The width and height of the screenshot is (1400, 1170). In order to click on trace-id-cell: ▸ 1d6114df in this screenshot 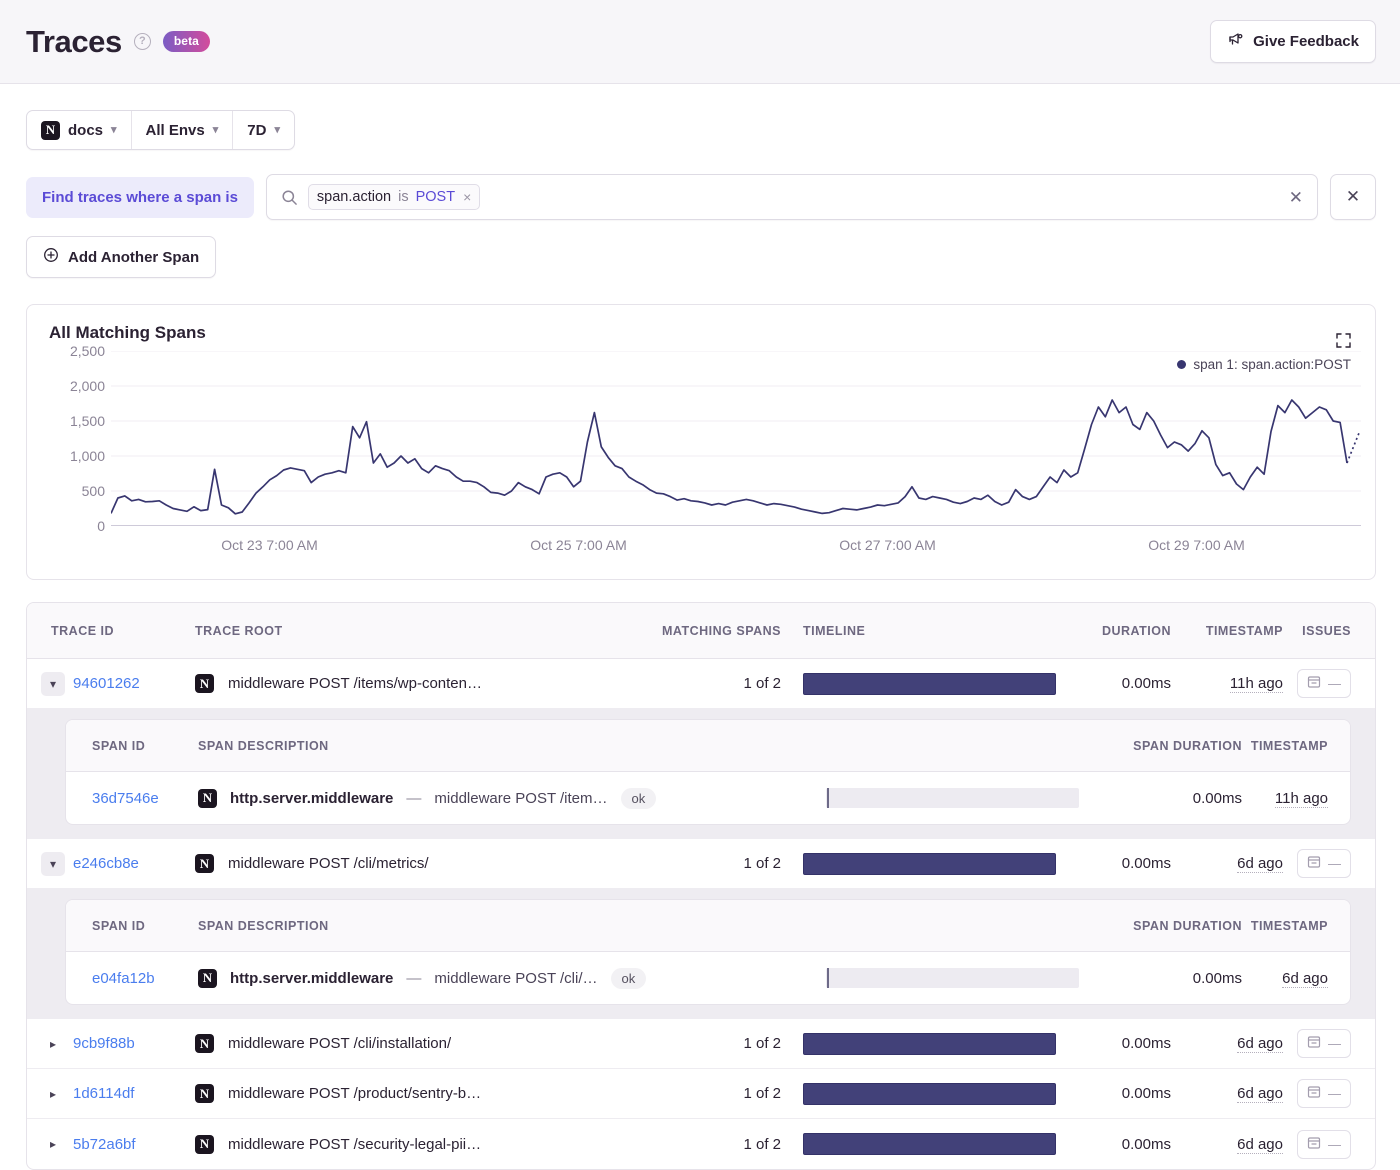, I will do `click(111, 1094)`.